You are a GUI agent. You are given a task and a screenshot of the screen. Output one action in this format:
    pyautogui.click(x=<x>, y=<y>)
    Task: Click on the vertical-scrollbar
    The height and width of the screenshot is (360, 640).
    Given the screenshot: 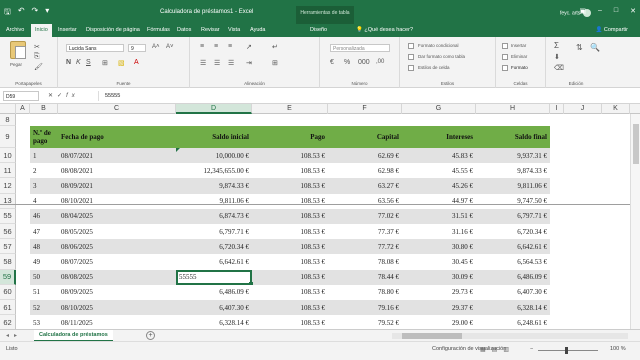 What is the action you would take?
    pyautogui.click(x=635, y=226)
    